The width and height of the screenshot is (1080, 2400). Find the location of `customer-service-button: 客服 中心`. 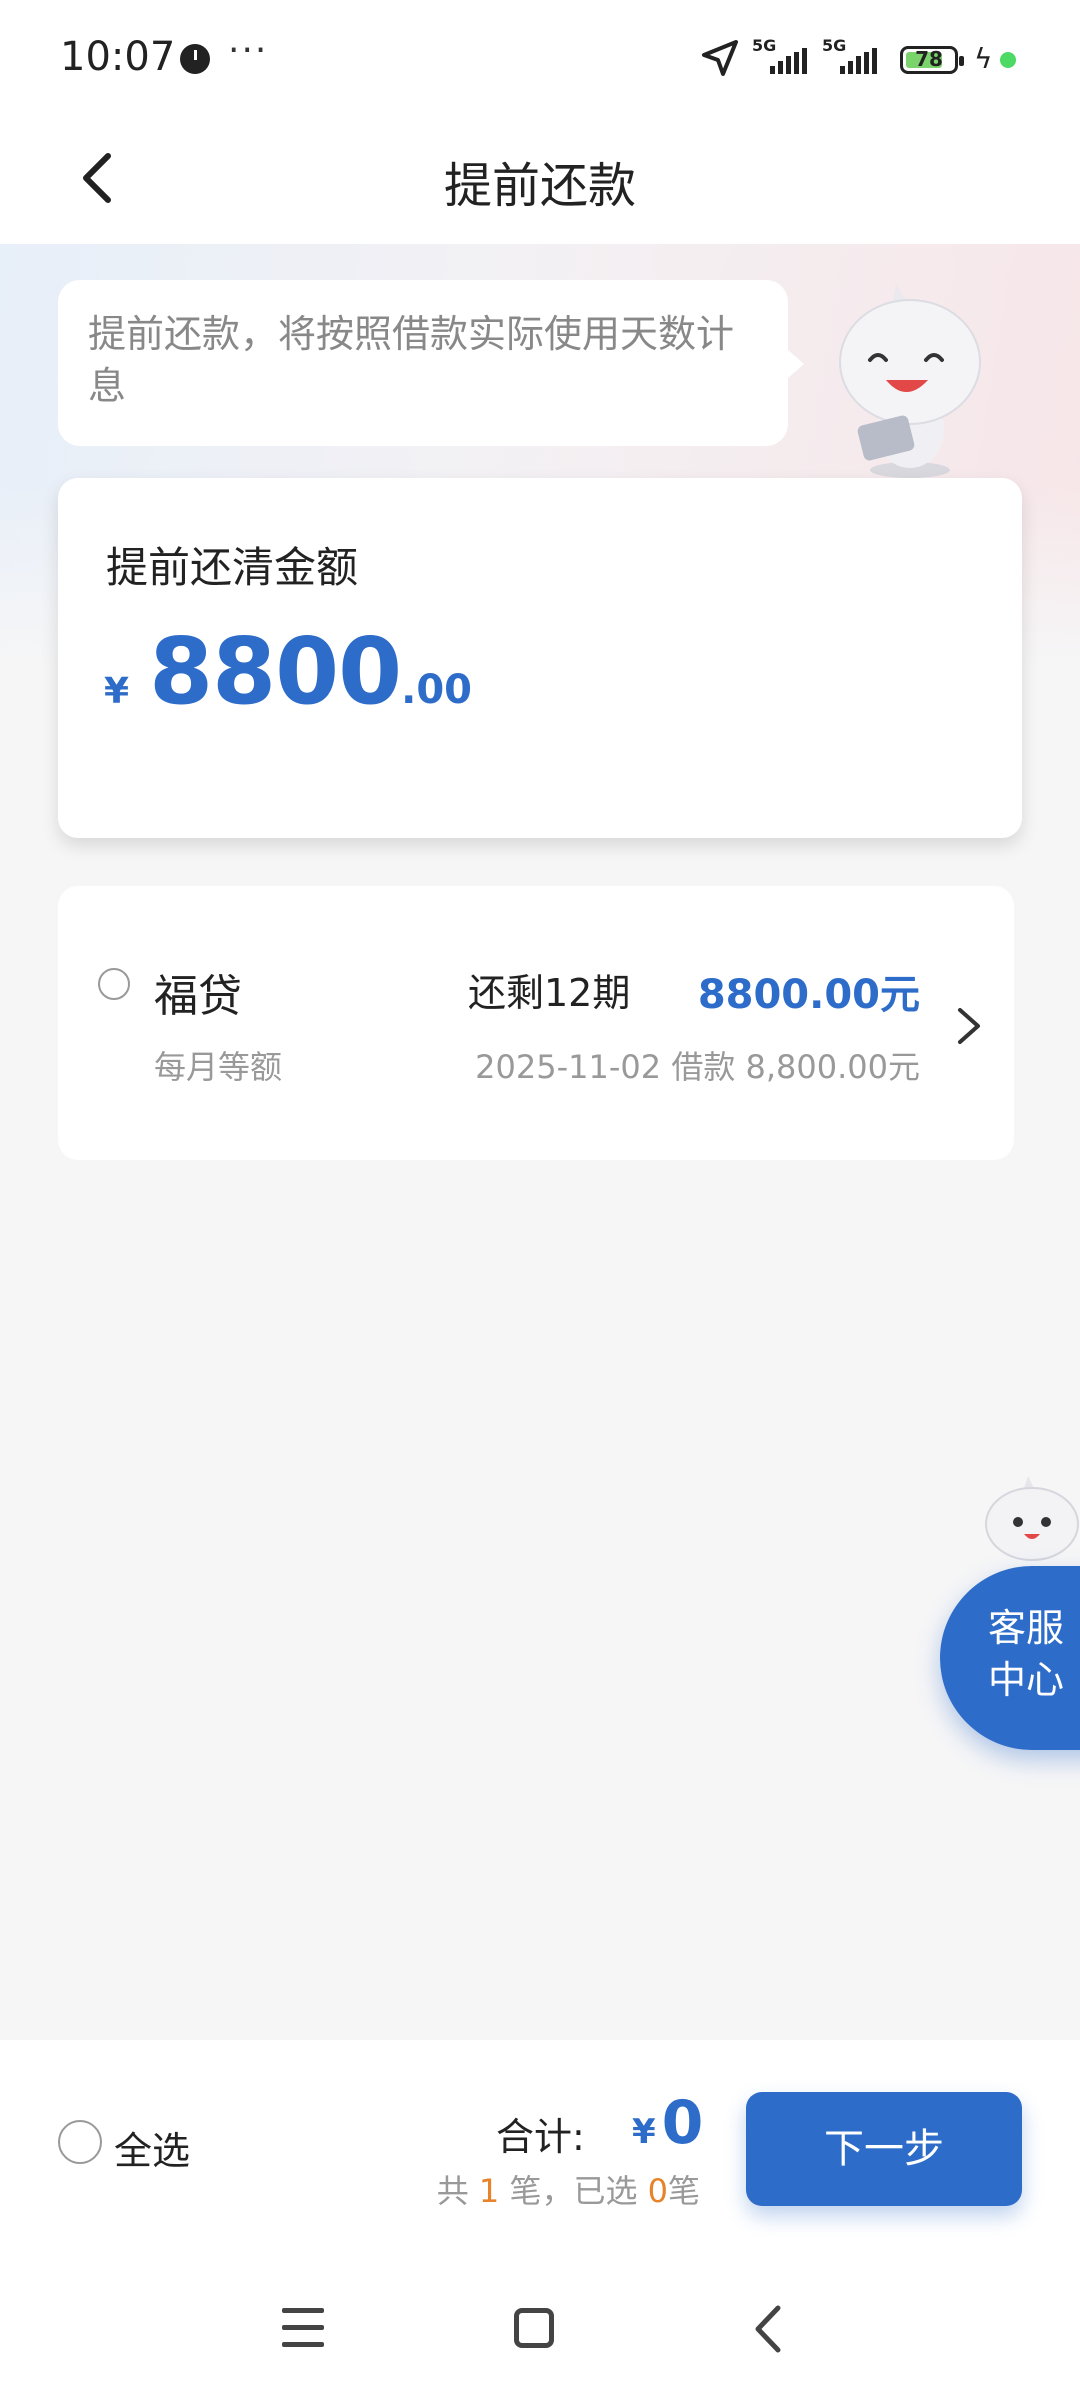

customer-service-button: 客服 中心 is located at coordinates (1010, 1658).